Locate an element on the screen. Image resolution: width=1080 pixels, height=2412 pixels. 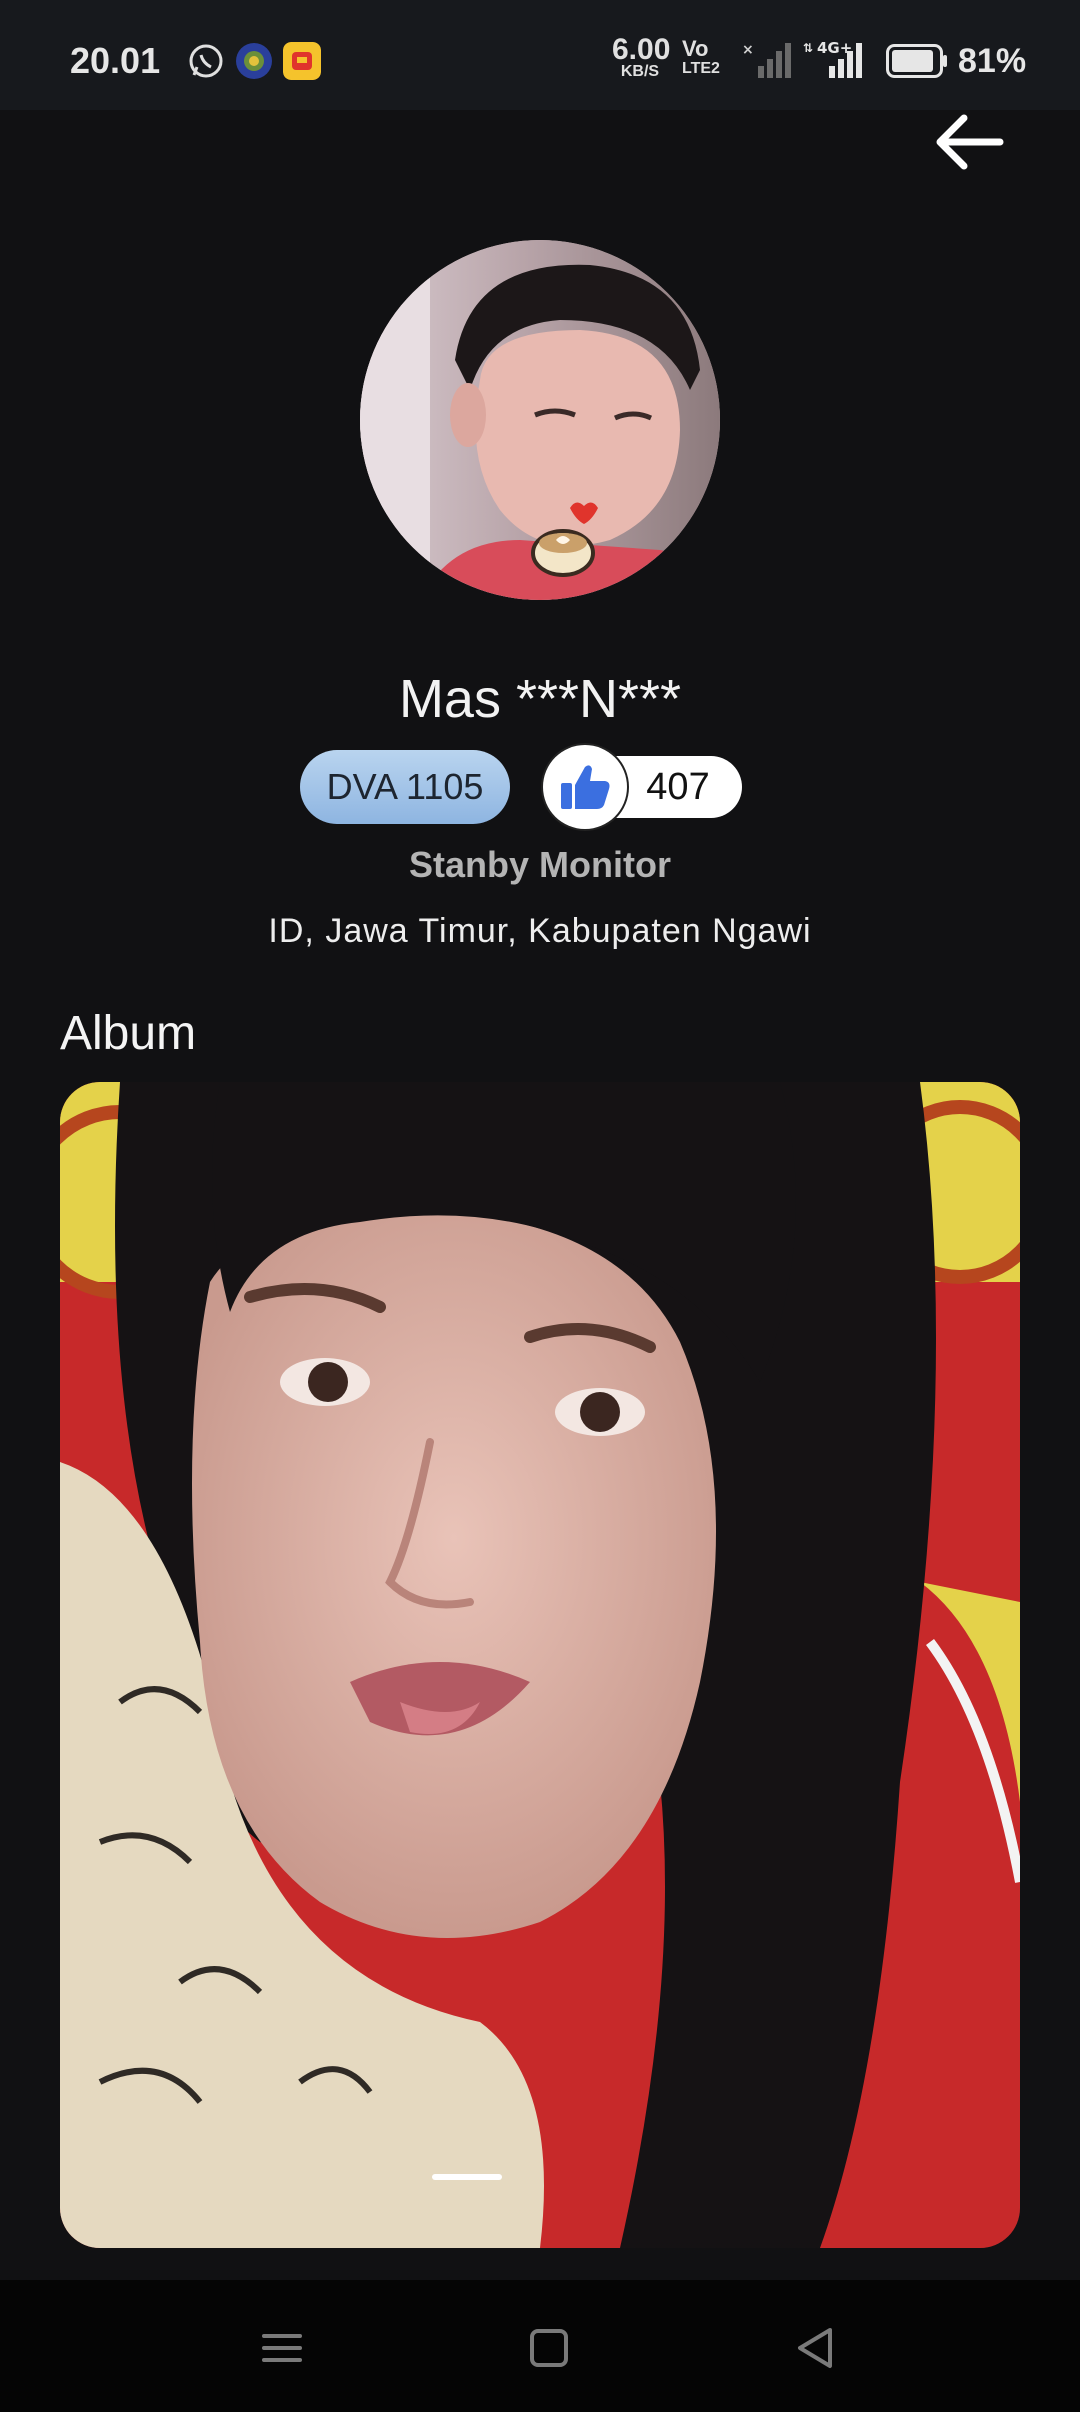
home-button is located at coordinates (549, 2348).